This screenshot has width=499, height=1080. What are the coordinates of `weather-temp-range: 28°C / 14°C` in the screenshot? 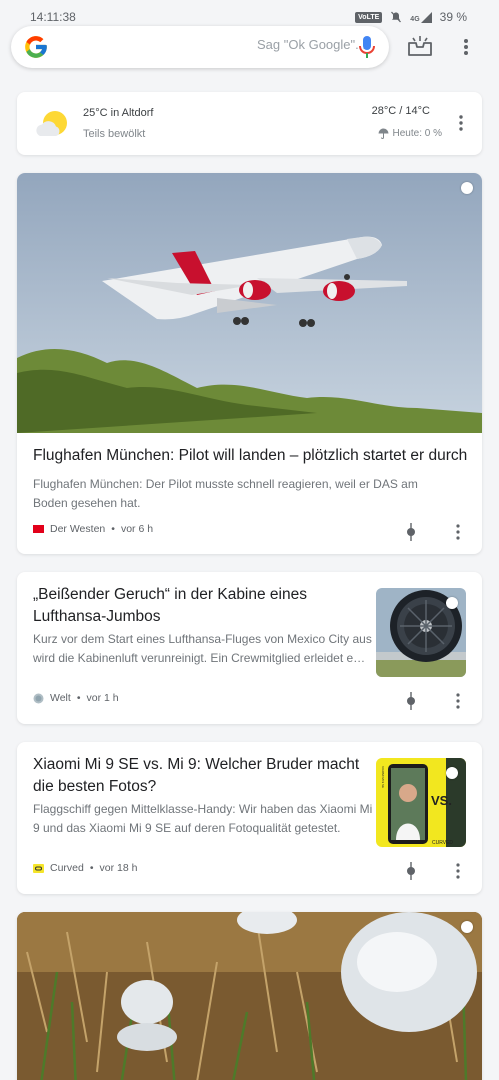 It's located at (400, 111).